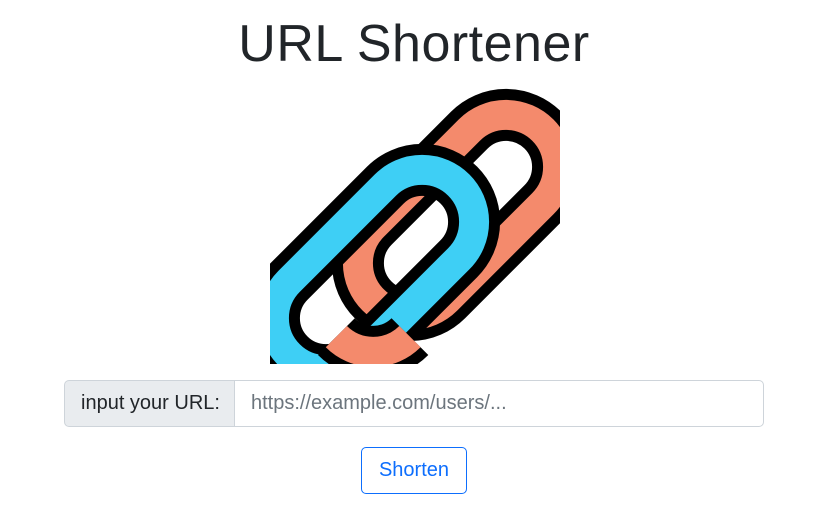 This screenshot has height=520, width=828. Describe the element at coordinates (414, 44) in the screenshot. I see `page-title: URL Shortener` at that location.